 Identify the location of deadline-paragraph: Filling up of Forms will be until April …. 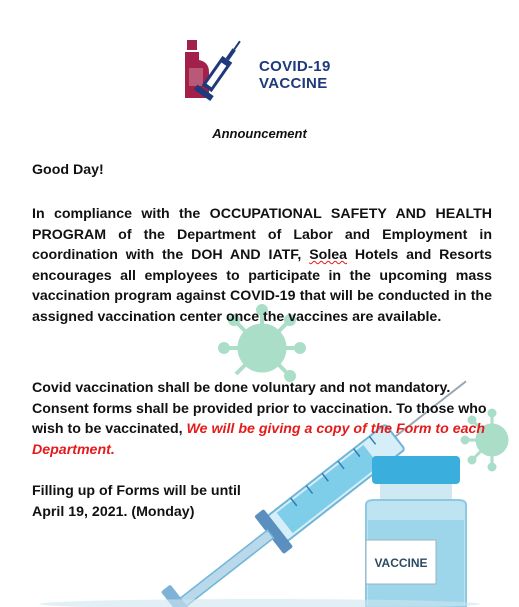
(262, 501).